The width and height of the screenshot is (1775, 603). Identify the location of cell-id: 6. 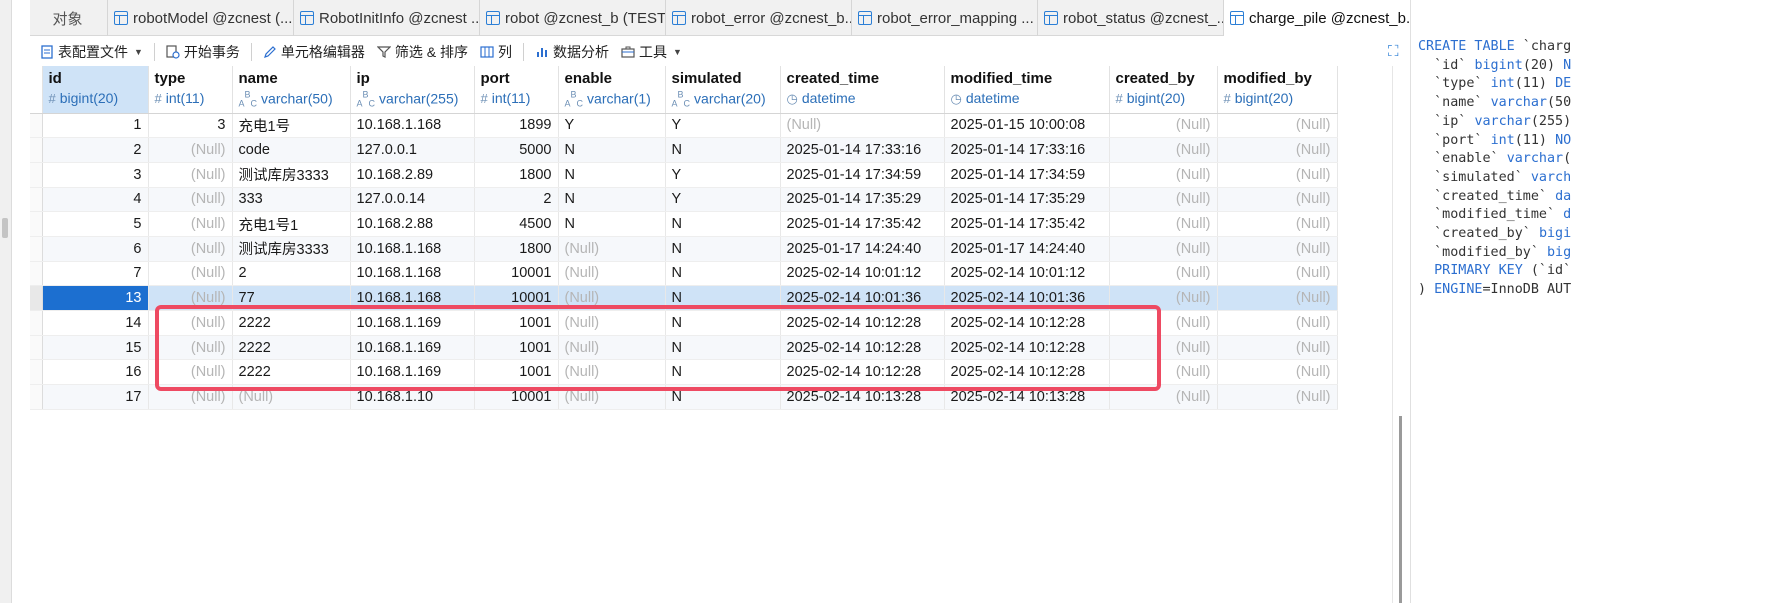
(95, 249).